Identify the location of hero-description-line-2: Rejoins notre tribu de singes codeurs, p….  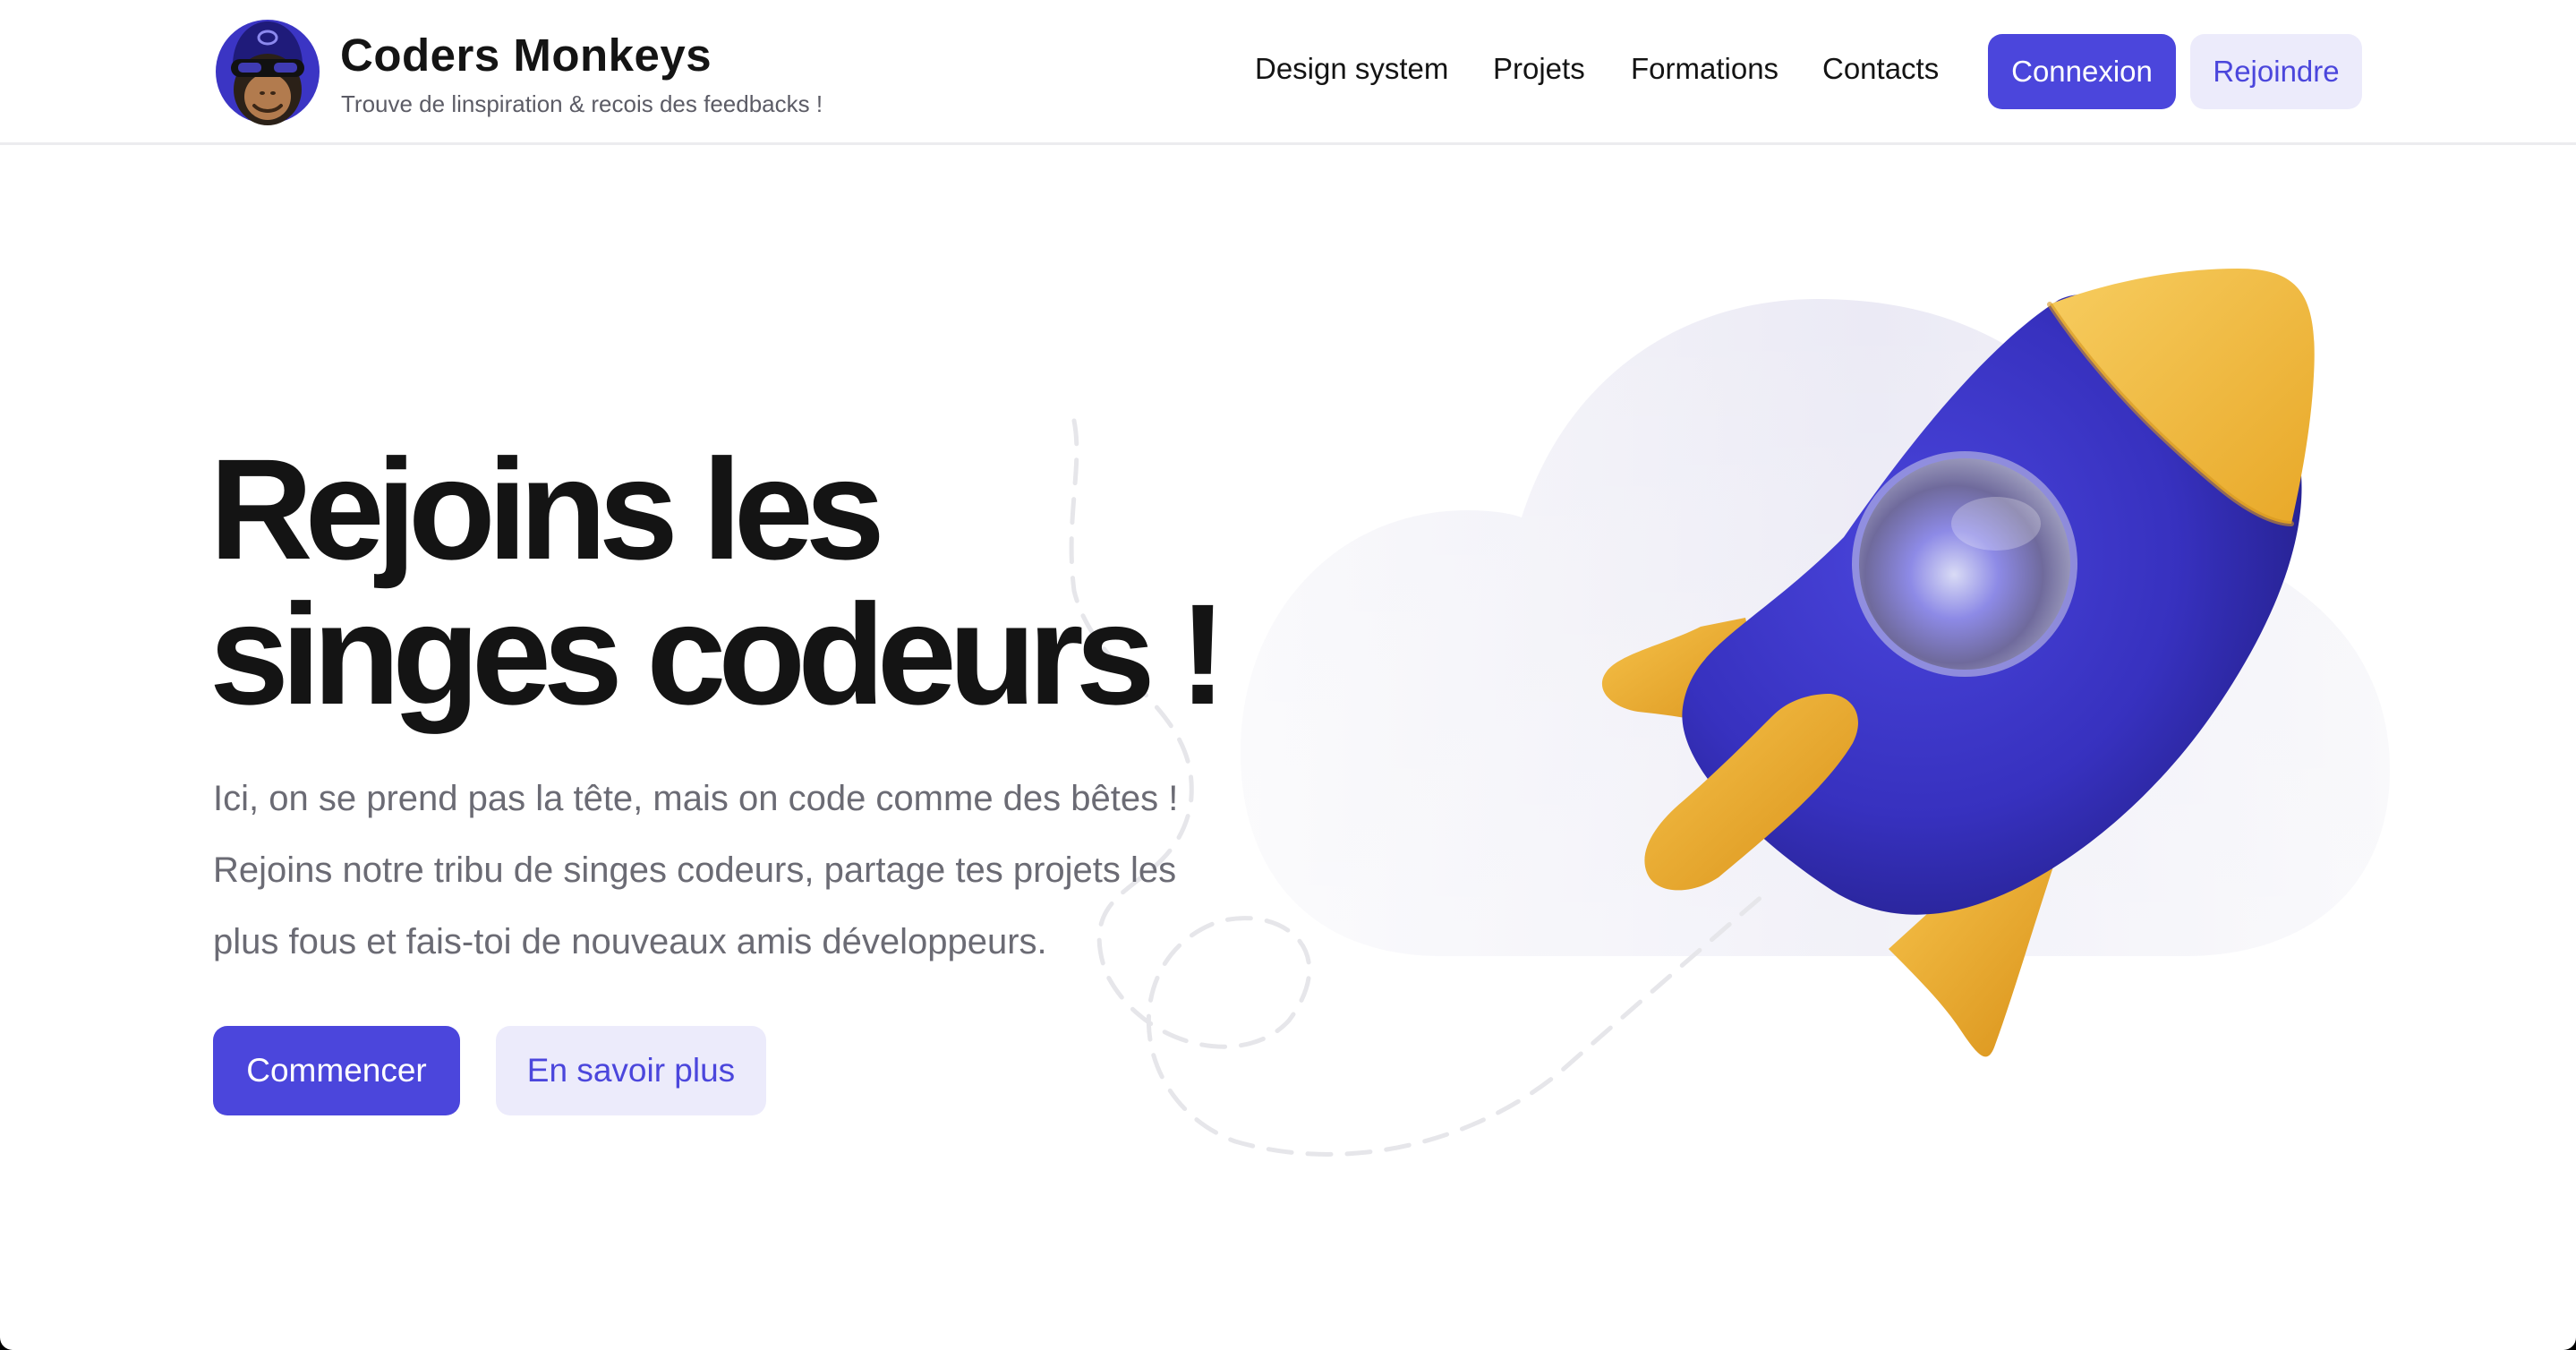
(695, 870).